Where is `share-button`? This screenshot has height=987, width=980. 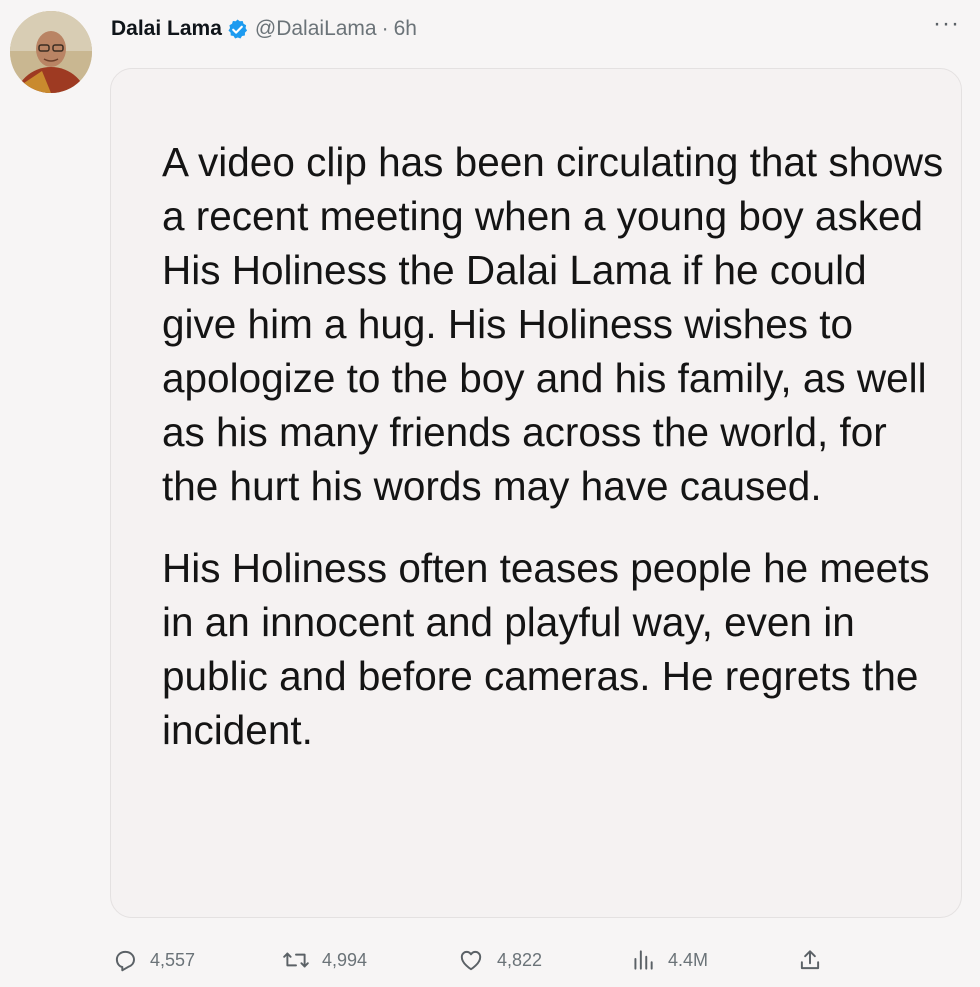
share-button is located at coordinates (810, 960).